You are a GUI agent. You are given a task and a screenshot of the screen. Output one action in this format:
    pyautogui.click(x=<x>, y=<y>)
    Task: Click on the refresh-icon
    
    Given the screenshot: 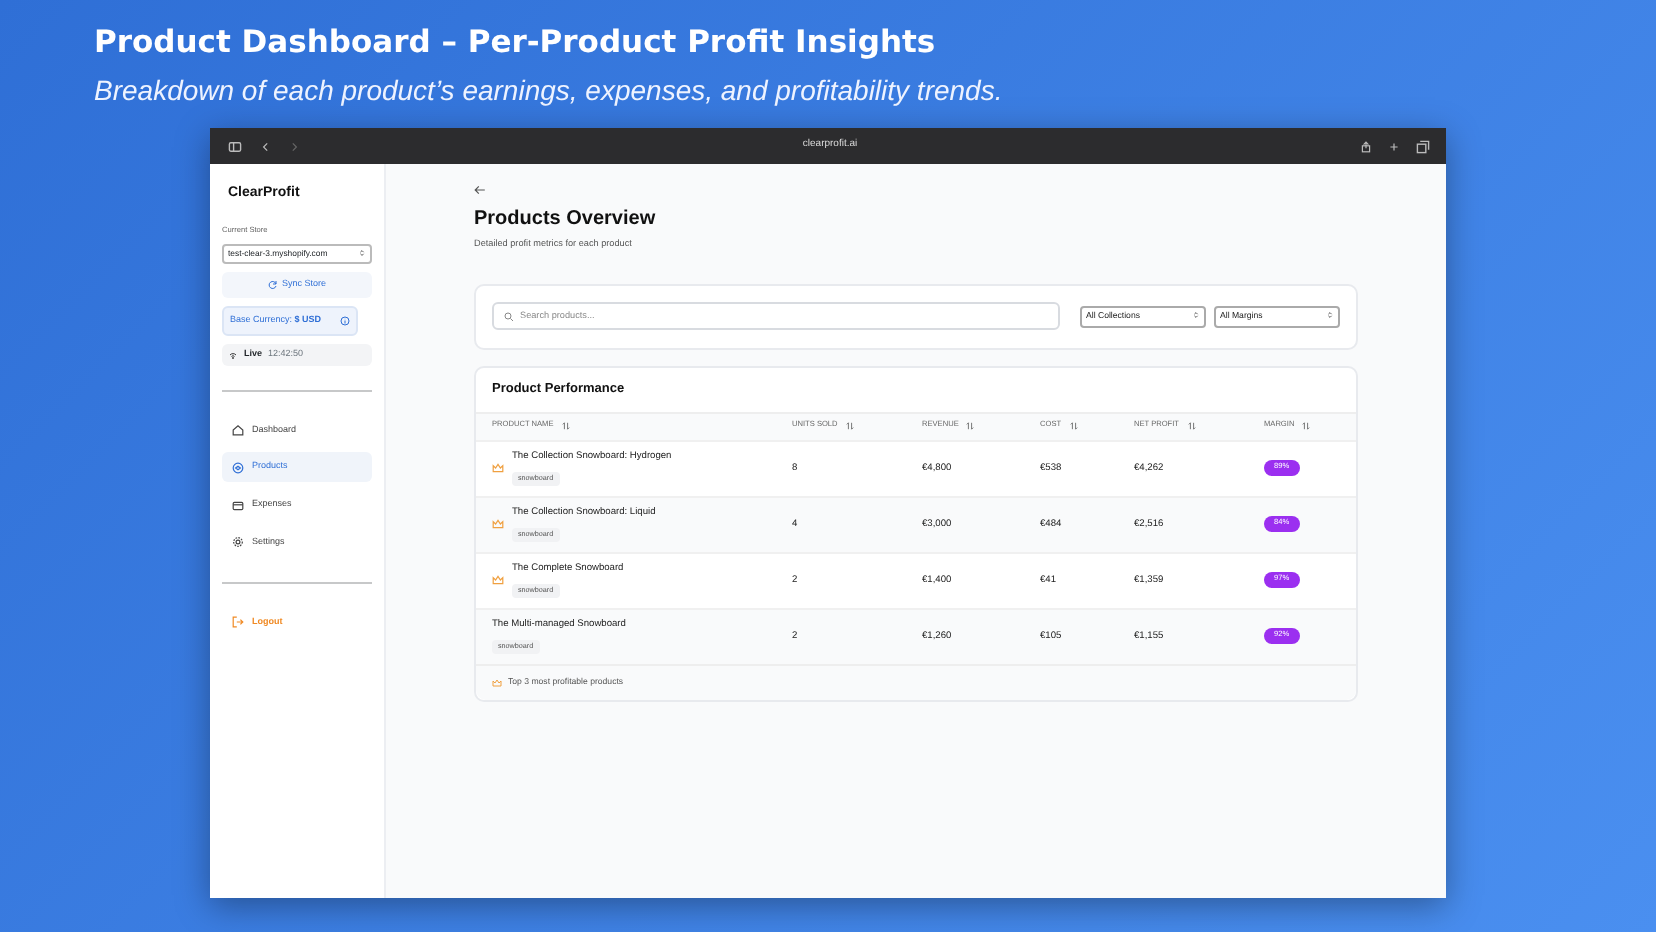 What is the action you would take?
    pyautogui.click(x=272, y=285)
    